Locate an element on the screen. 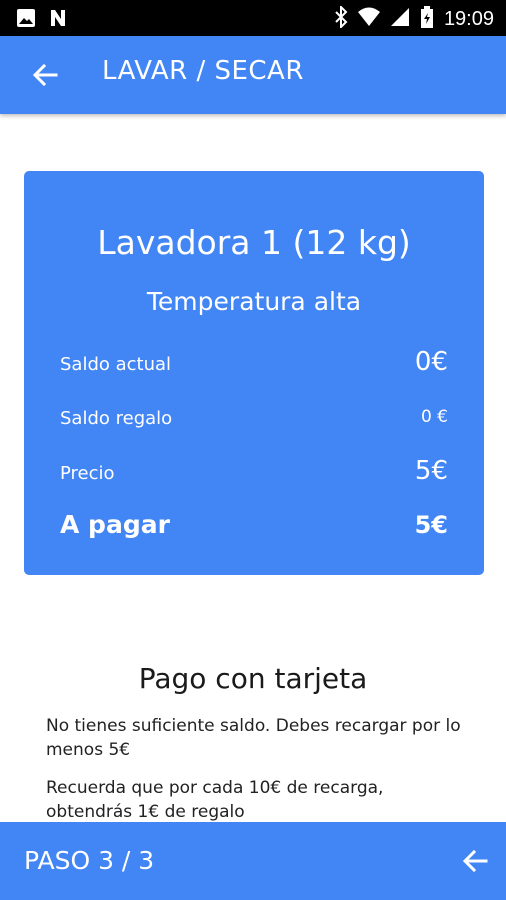 The image size is (506, 900). bluetooth-icon is located at coordinates (341, 18).